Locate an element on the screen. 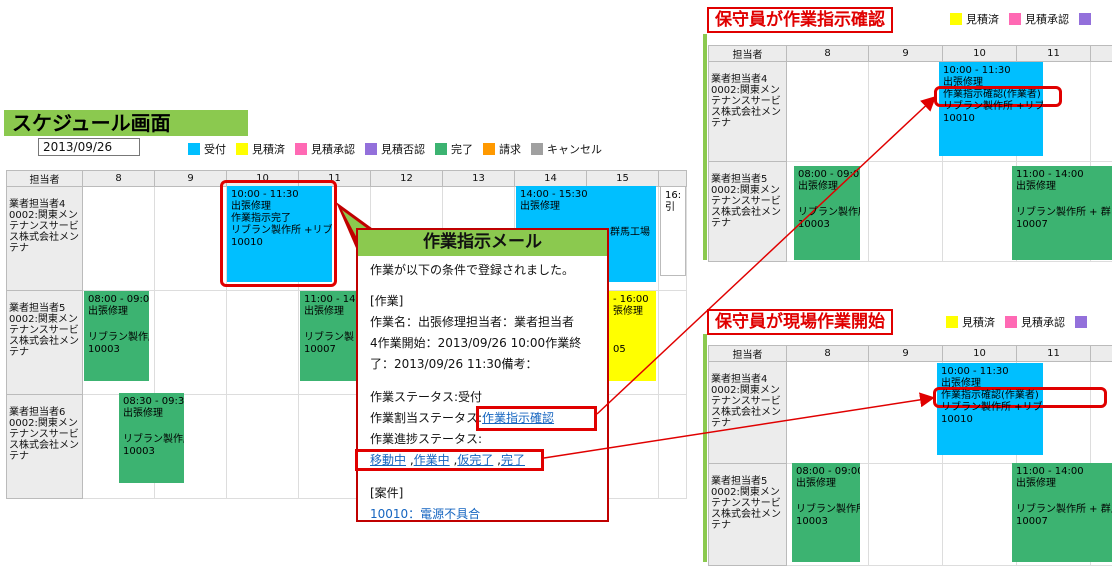 The width and height of the screenshot is (1112, 566). schedule-event: 11:00 - 14 出張修理 リブラン製 10007 is located at coordinates (329, 336).